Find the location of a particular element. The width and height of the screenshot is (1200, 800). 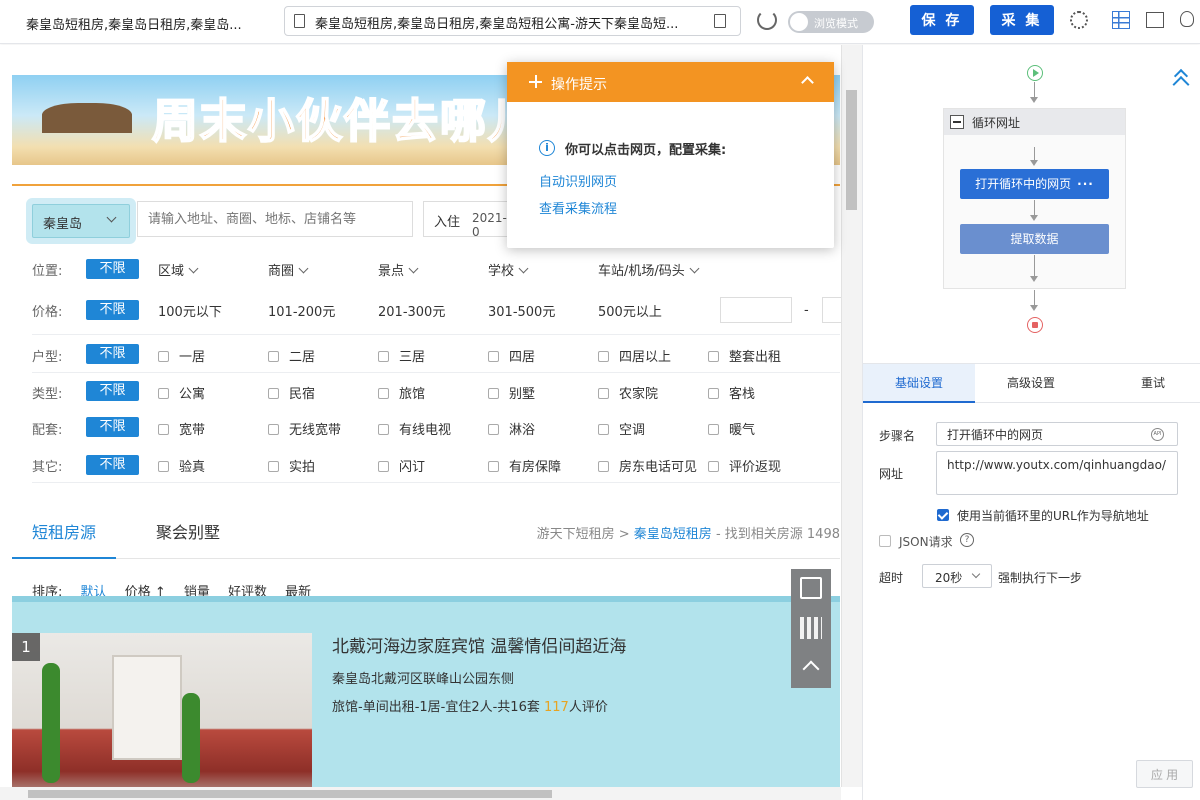

open-loop-page-node: 打开循环中的网页 ··· is located at coordinates (1034, 184).